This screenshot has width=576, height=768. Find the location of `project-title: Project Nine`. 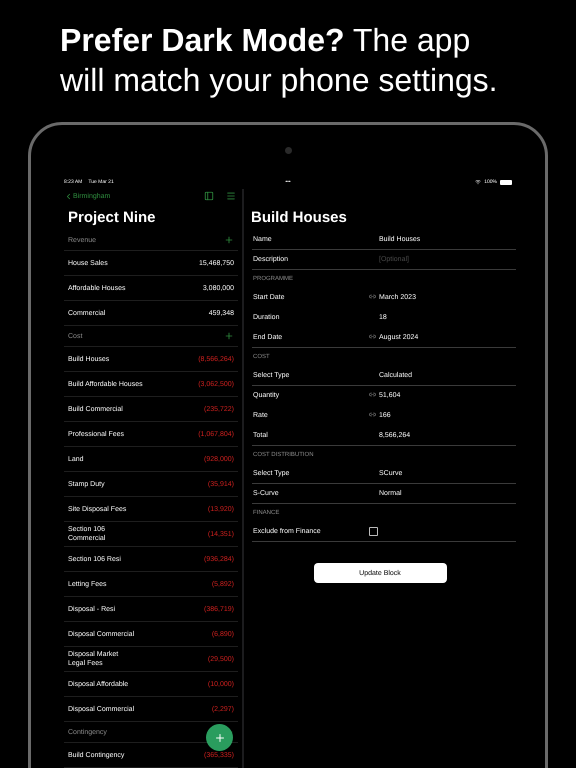

project-title: Project Nine is located at coordinates (112, 218).